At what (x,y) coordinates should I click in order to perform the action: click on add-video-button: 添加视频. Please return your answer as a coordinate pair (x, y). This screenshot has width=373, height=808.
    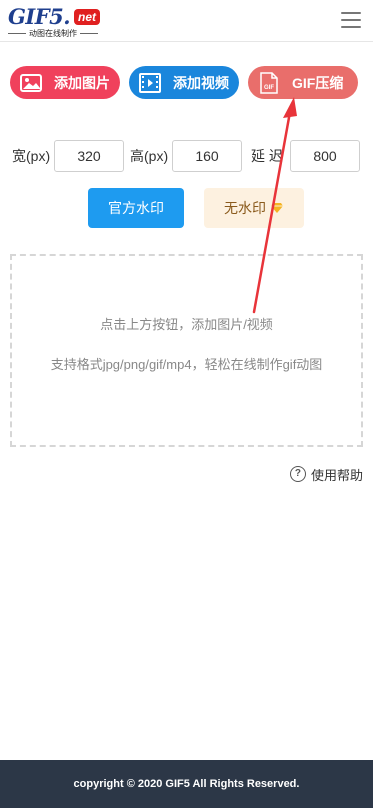
    Looking at the image, I should click on (184, 82).